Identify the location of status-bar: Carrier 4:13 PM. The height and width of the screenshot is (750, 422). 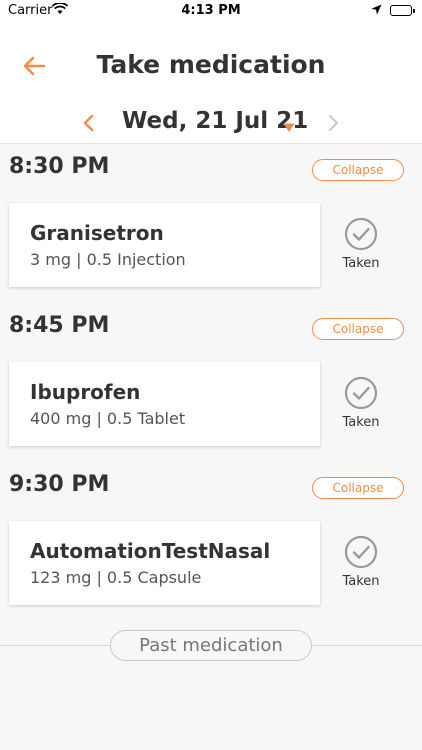
(211, 11).